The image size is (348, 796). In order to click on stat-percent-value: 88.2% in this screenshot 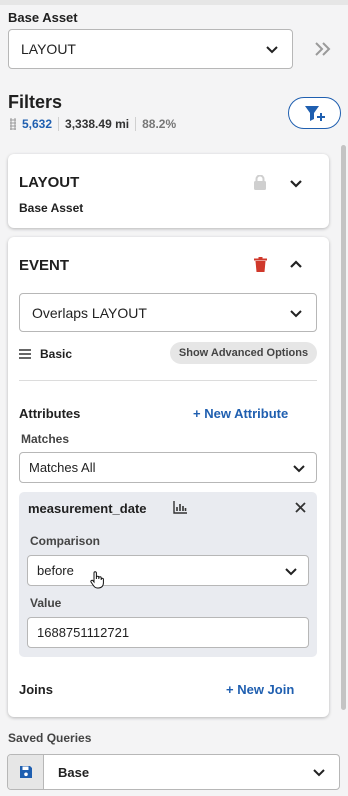, I will do `click(159, 124)`.